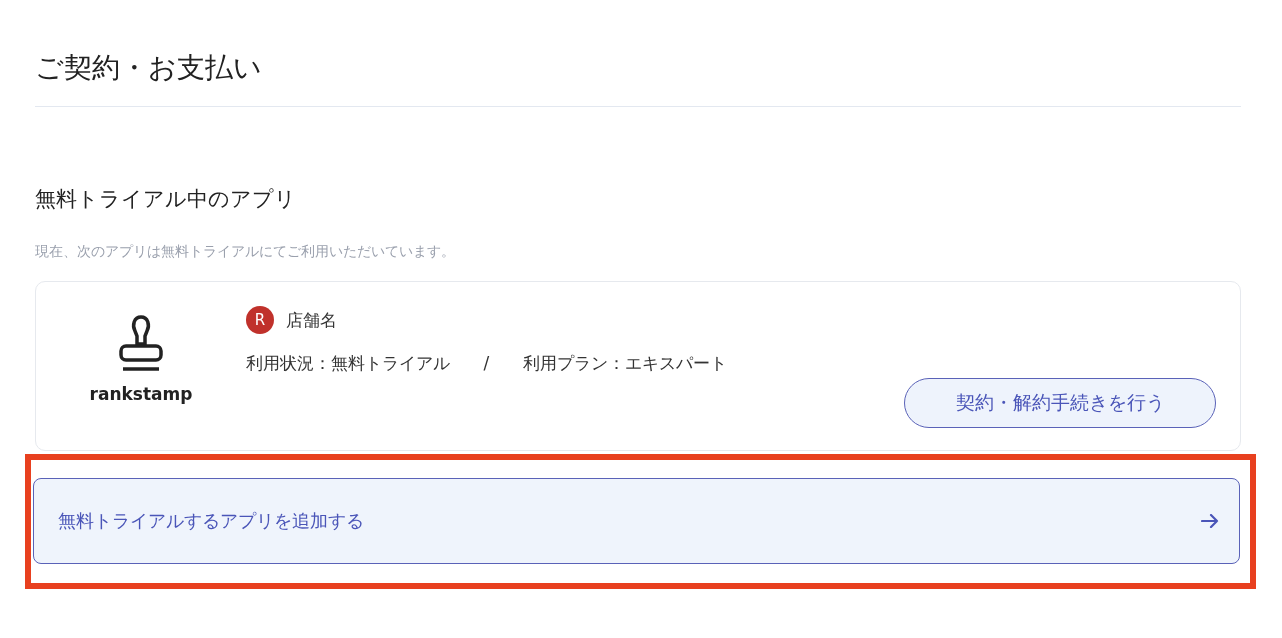  Describe the element at coordinates (1210, 521) in the screenshot. I see `arrow-right-icon` at that location.